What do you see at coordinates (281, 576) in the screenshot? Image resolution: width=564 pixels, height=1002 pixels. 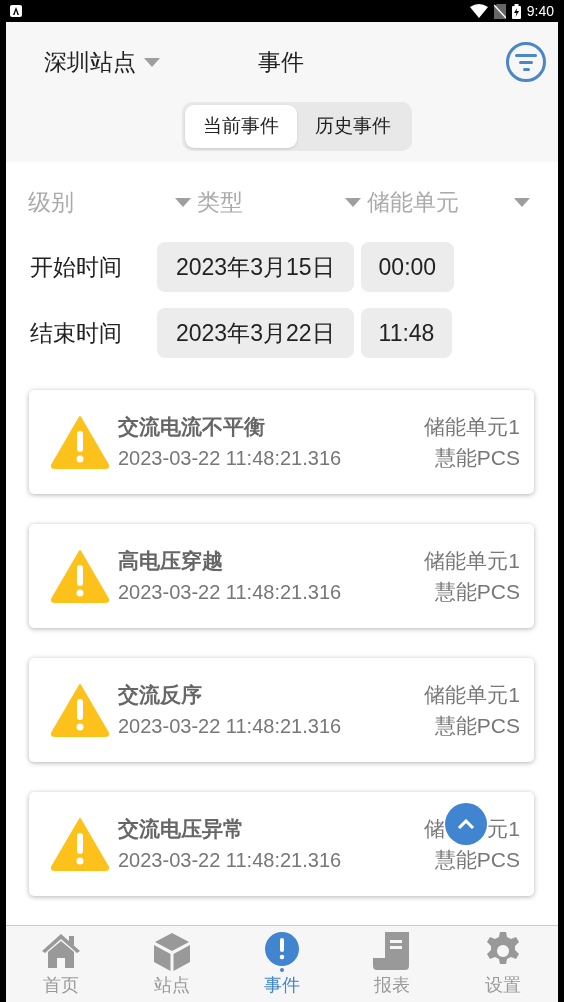 I see `event-card: 高电压穿越 2023-03-22 11:48:21.316 储能单元1 慧能PCS` at bounding box center [281, 576].